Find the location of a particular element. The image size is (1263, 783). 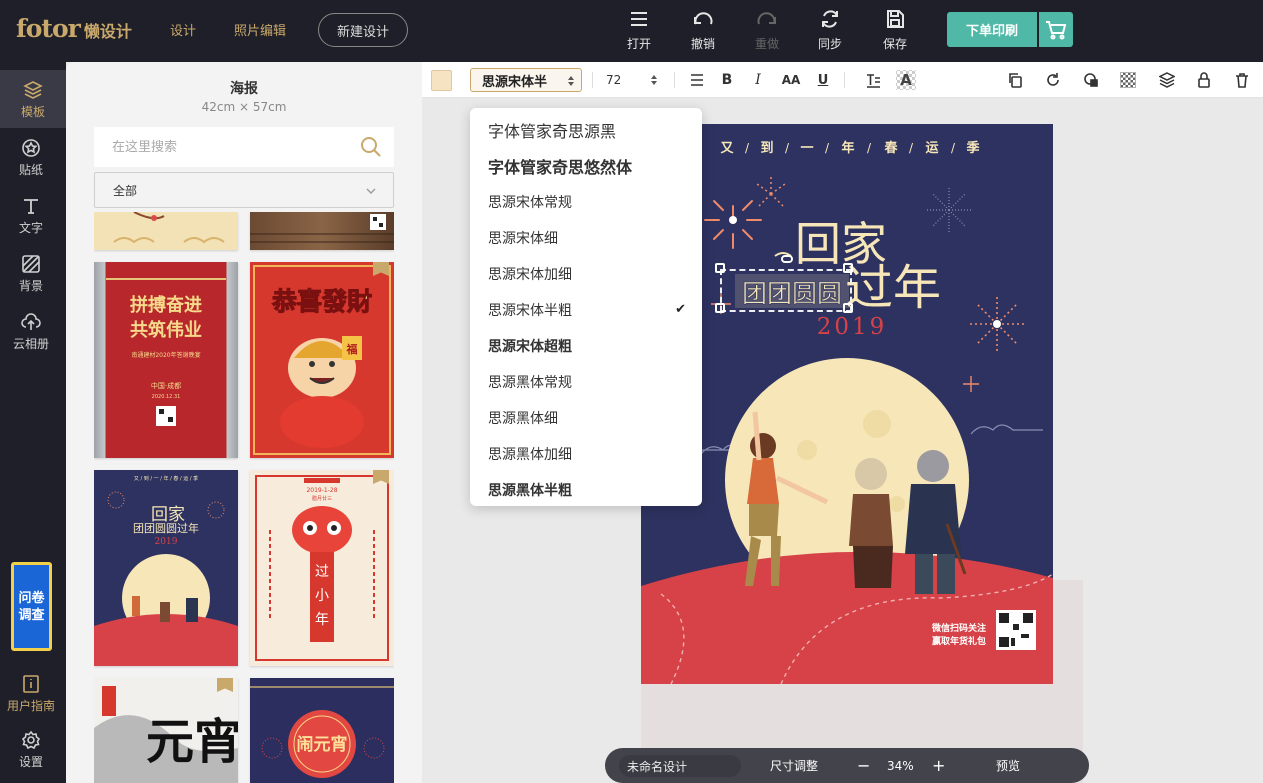

sidenav-stickers: 贴纸 is located at coordinates (31, 163).